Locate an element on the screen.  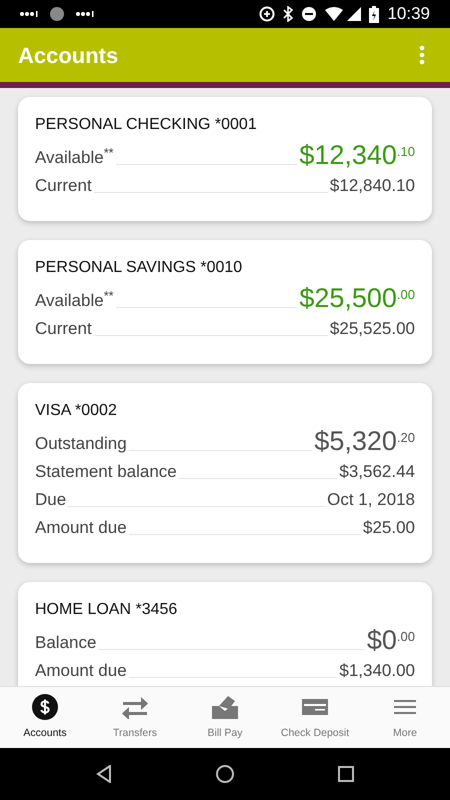
nav-tab: Check Deposit is located at coordinates (315, 717).